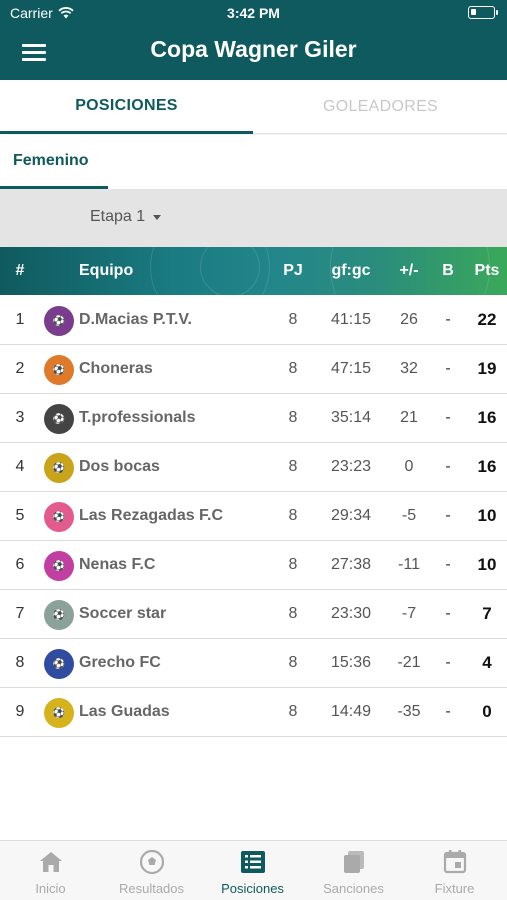 Image resolution: width=507 pixels, height=900 pixels. What do you see at coordinates (455, 862) in the screenshot?
I see `calendar-icon` at bounding box center [455, 862].